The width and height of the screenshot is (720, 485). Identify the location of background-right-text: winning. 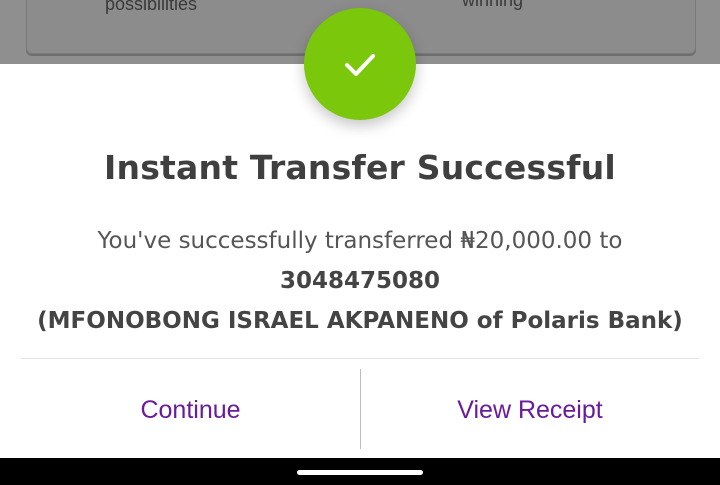
(493, 5).